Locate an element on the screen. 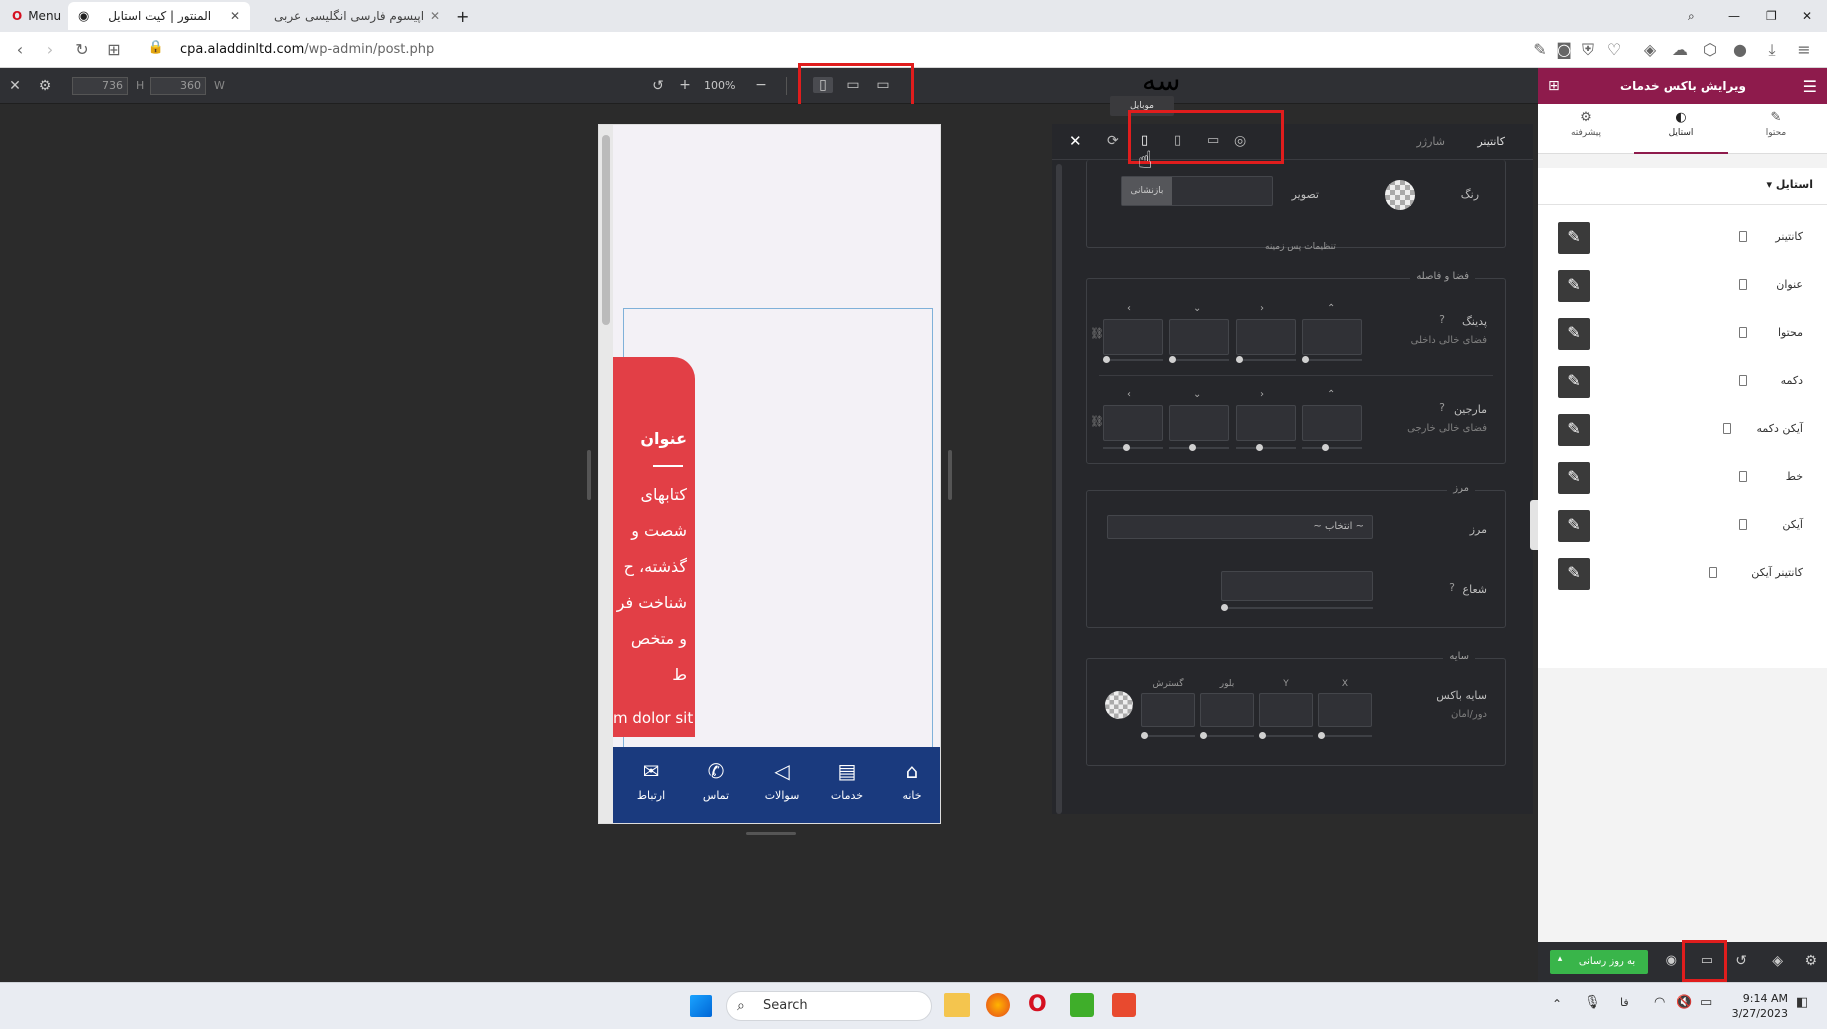 The width and height of the screenshot is (1827, 1029). publish-options-caret-icon: ▴ is located at coordinates (1560, 962).